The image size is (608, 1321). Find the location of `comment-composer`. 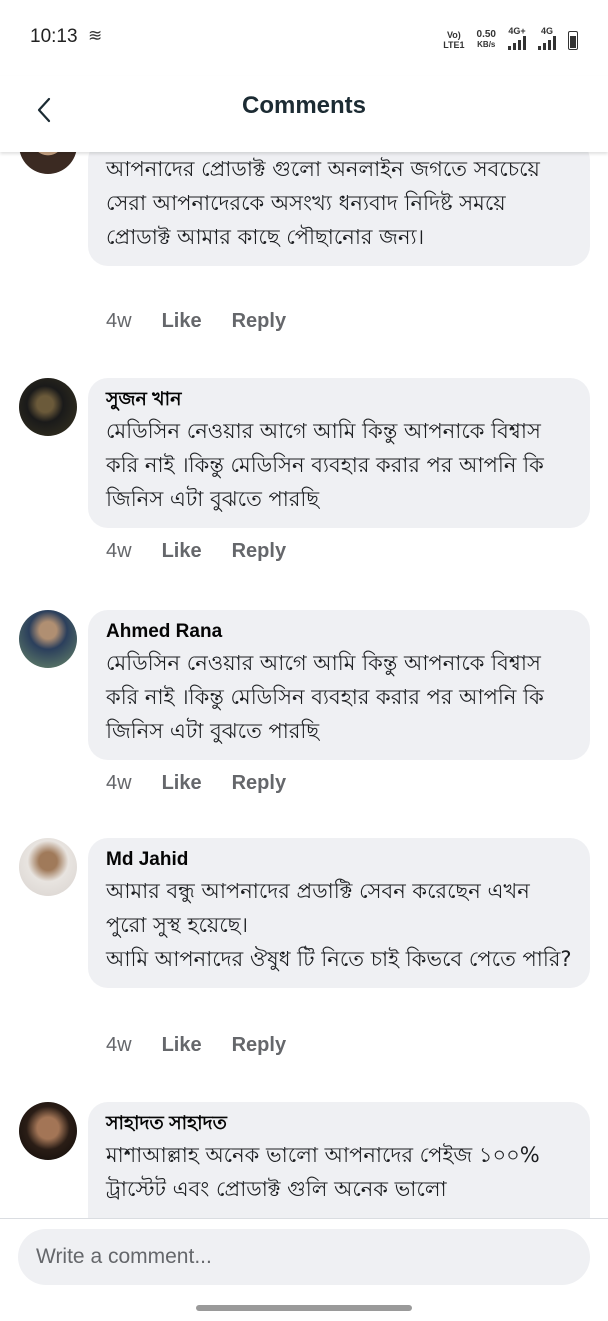

comment-composer is located at coordinates (304, 1269).